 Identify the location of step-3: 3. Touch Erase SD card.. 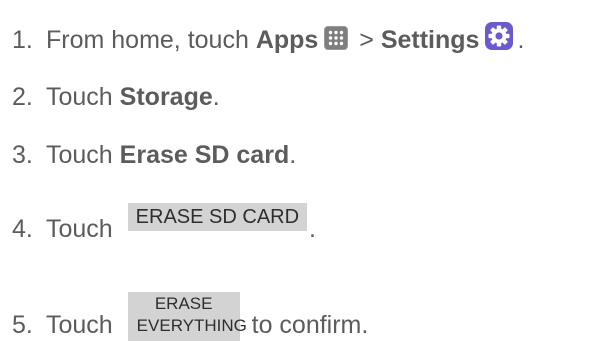
(154, 155).